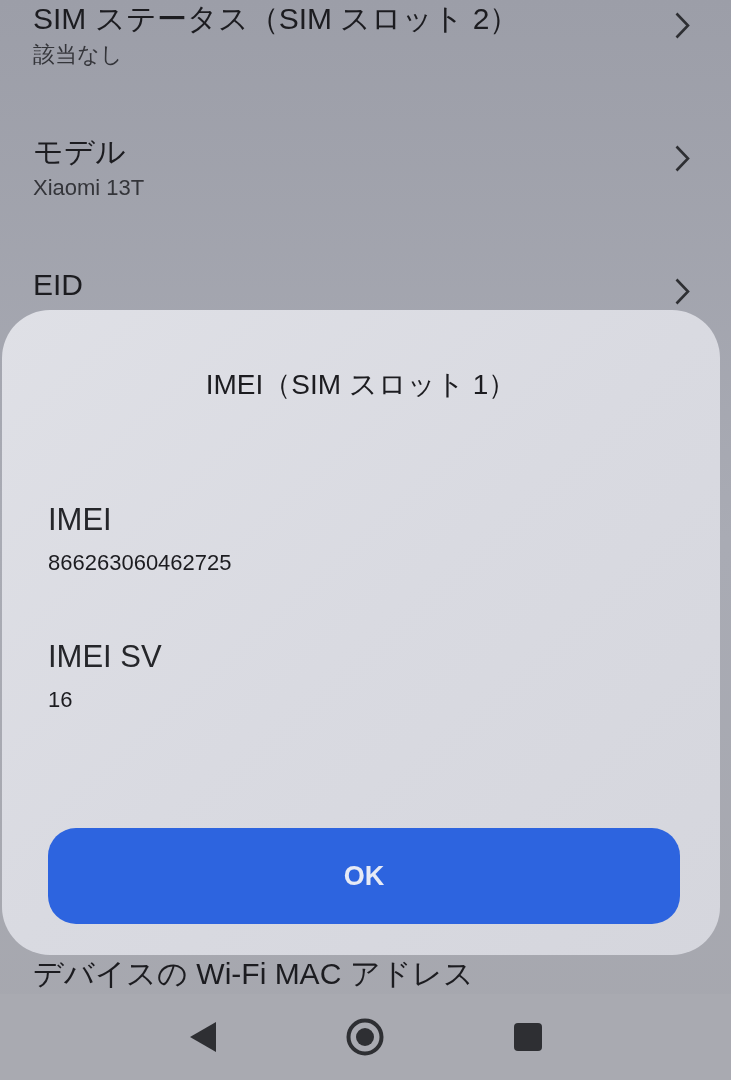 Image resolution: width=731 pixels, height=1080 pixels. I want to click on setting-title: デバイスの Wi-Fi MAC アドレス, so click(253, 974).